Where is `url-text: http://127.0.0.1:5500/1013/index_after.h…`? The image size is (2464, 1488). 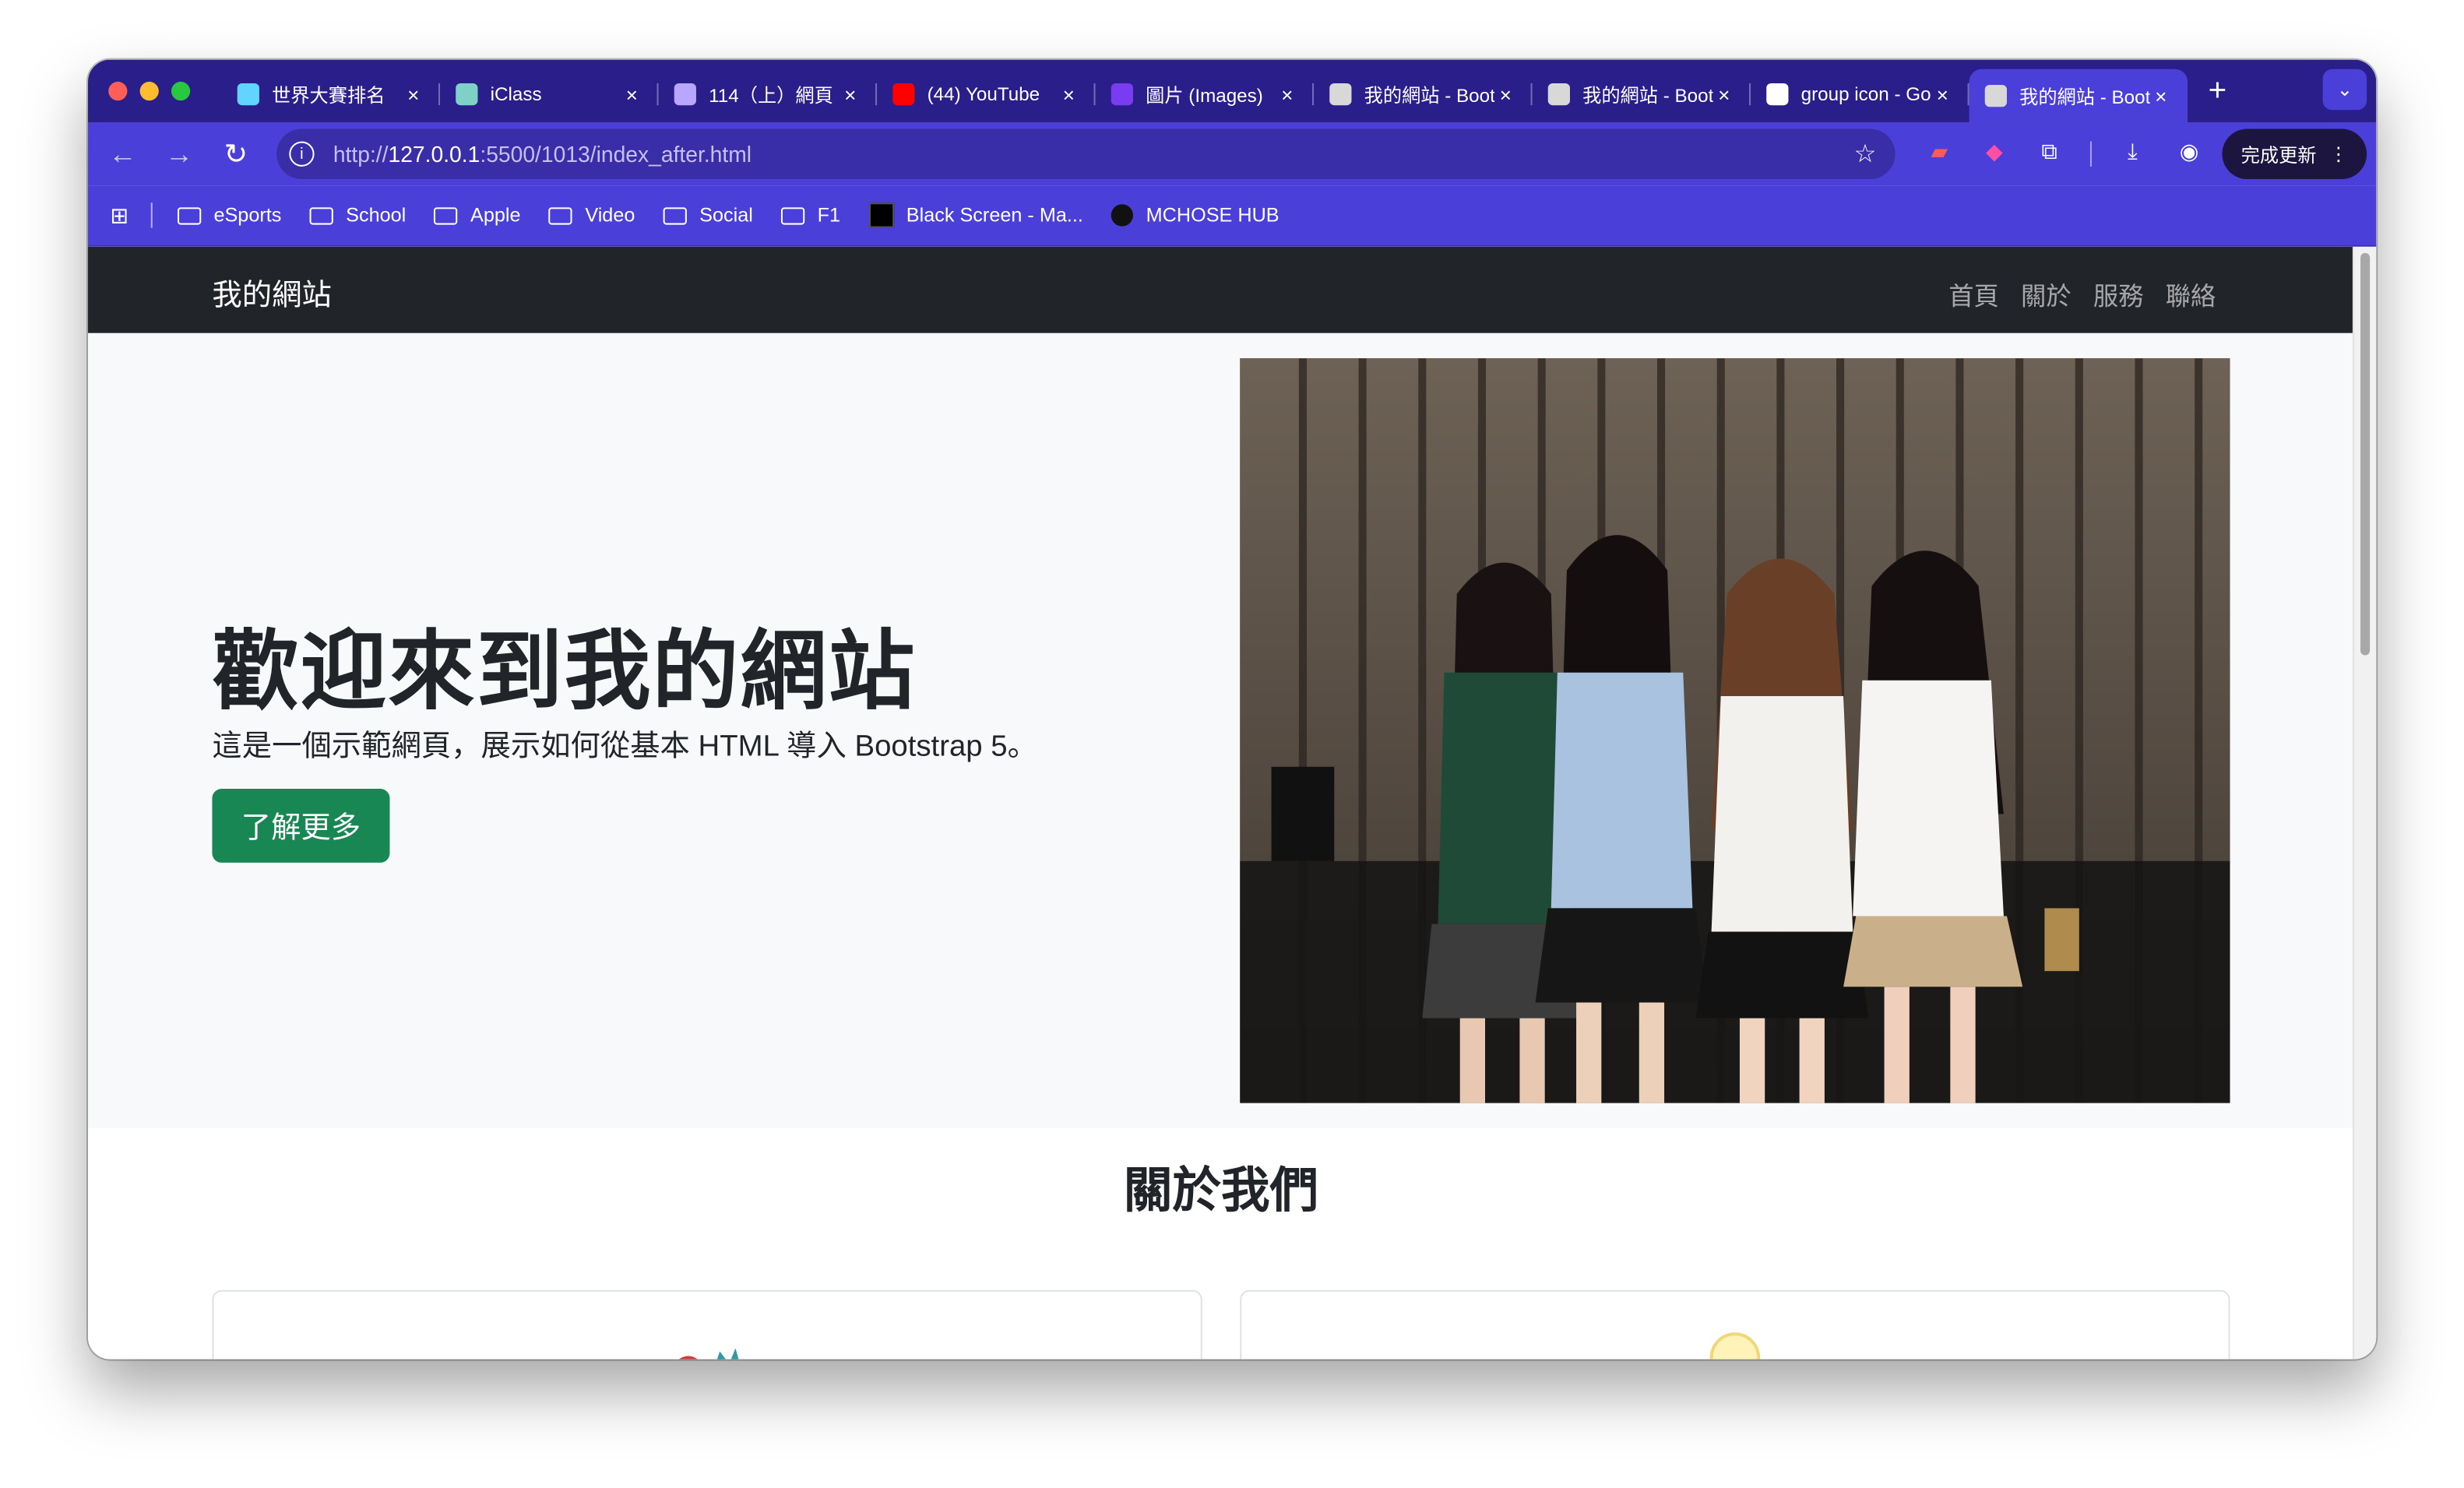
url-text: http://127.0.0.1:5500/1013/index_after.h… is located at coordinates (542, 154).